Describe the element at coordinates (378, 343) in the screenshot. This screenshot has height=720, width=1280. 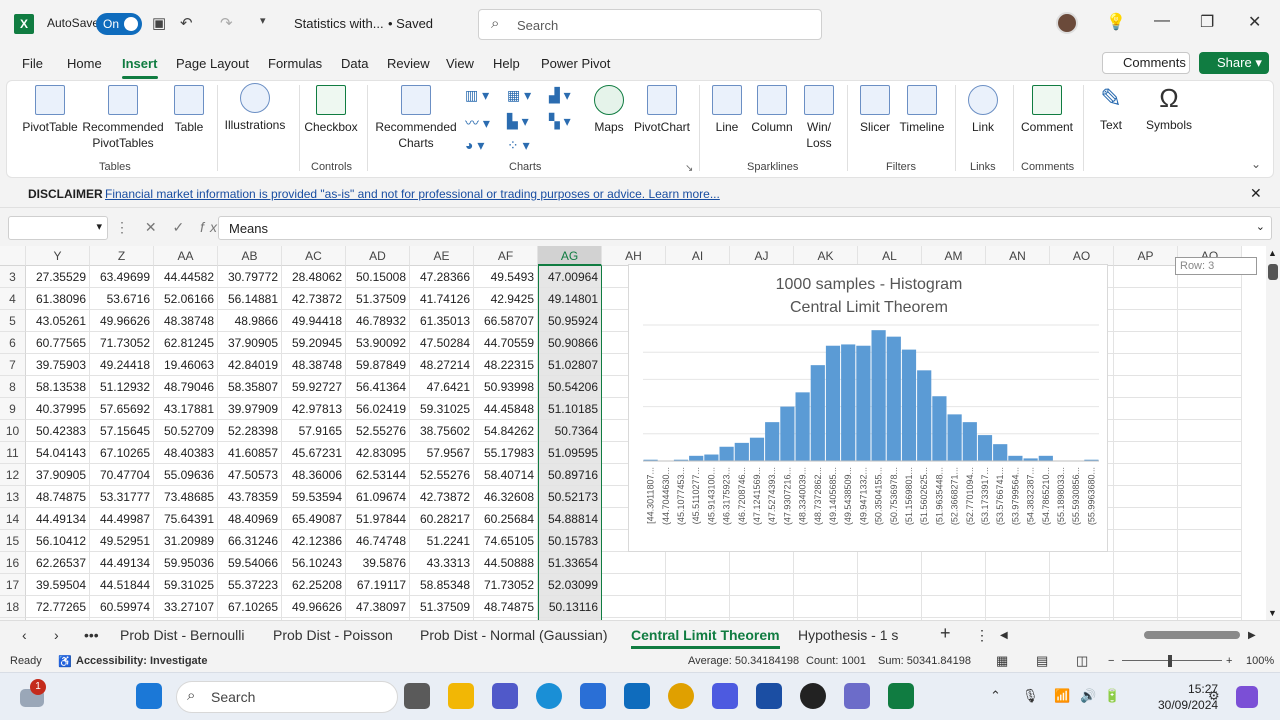
I see `grid-cell: 53.90092` at that location.